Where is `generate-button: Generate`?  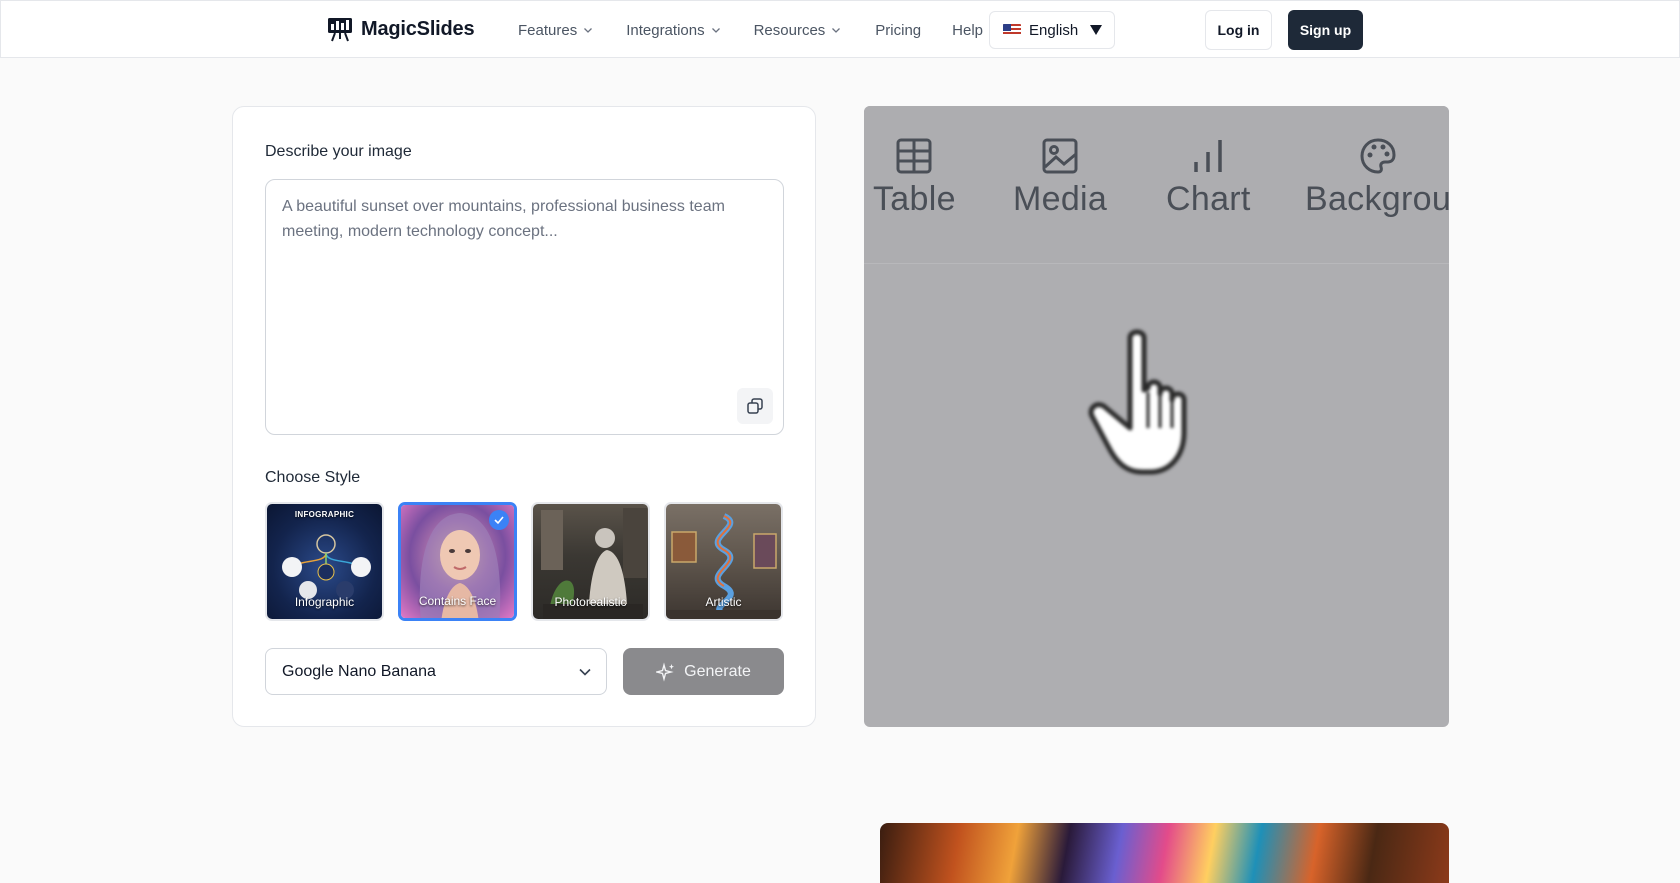 generate-button: Generate is located at coordinates (703, 671).